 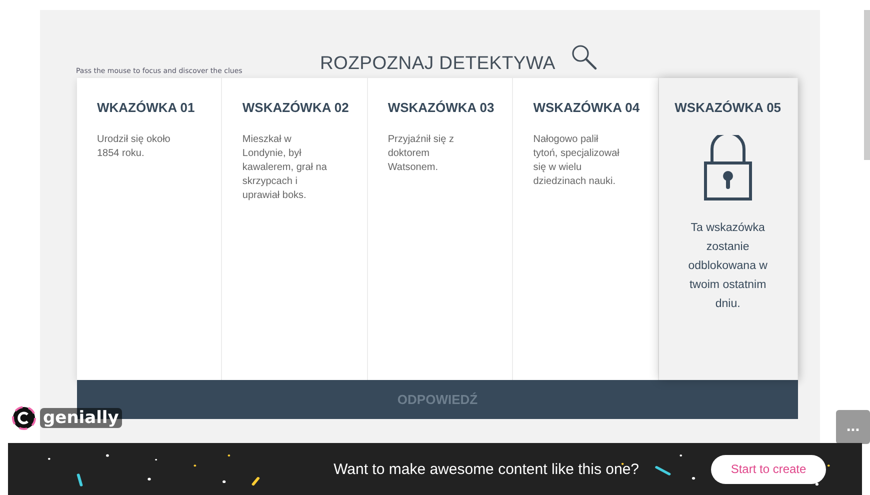 What do you see at coordinates (149, 229) in the screenshot?
I see `clue-card: WKAZÓWKA 01 Urodził się około 1854 roku.` at bounding box center [149, 229].